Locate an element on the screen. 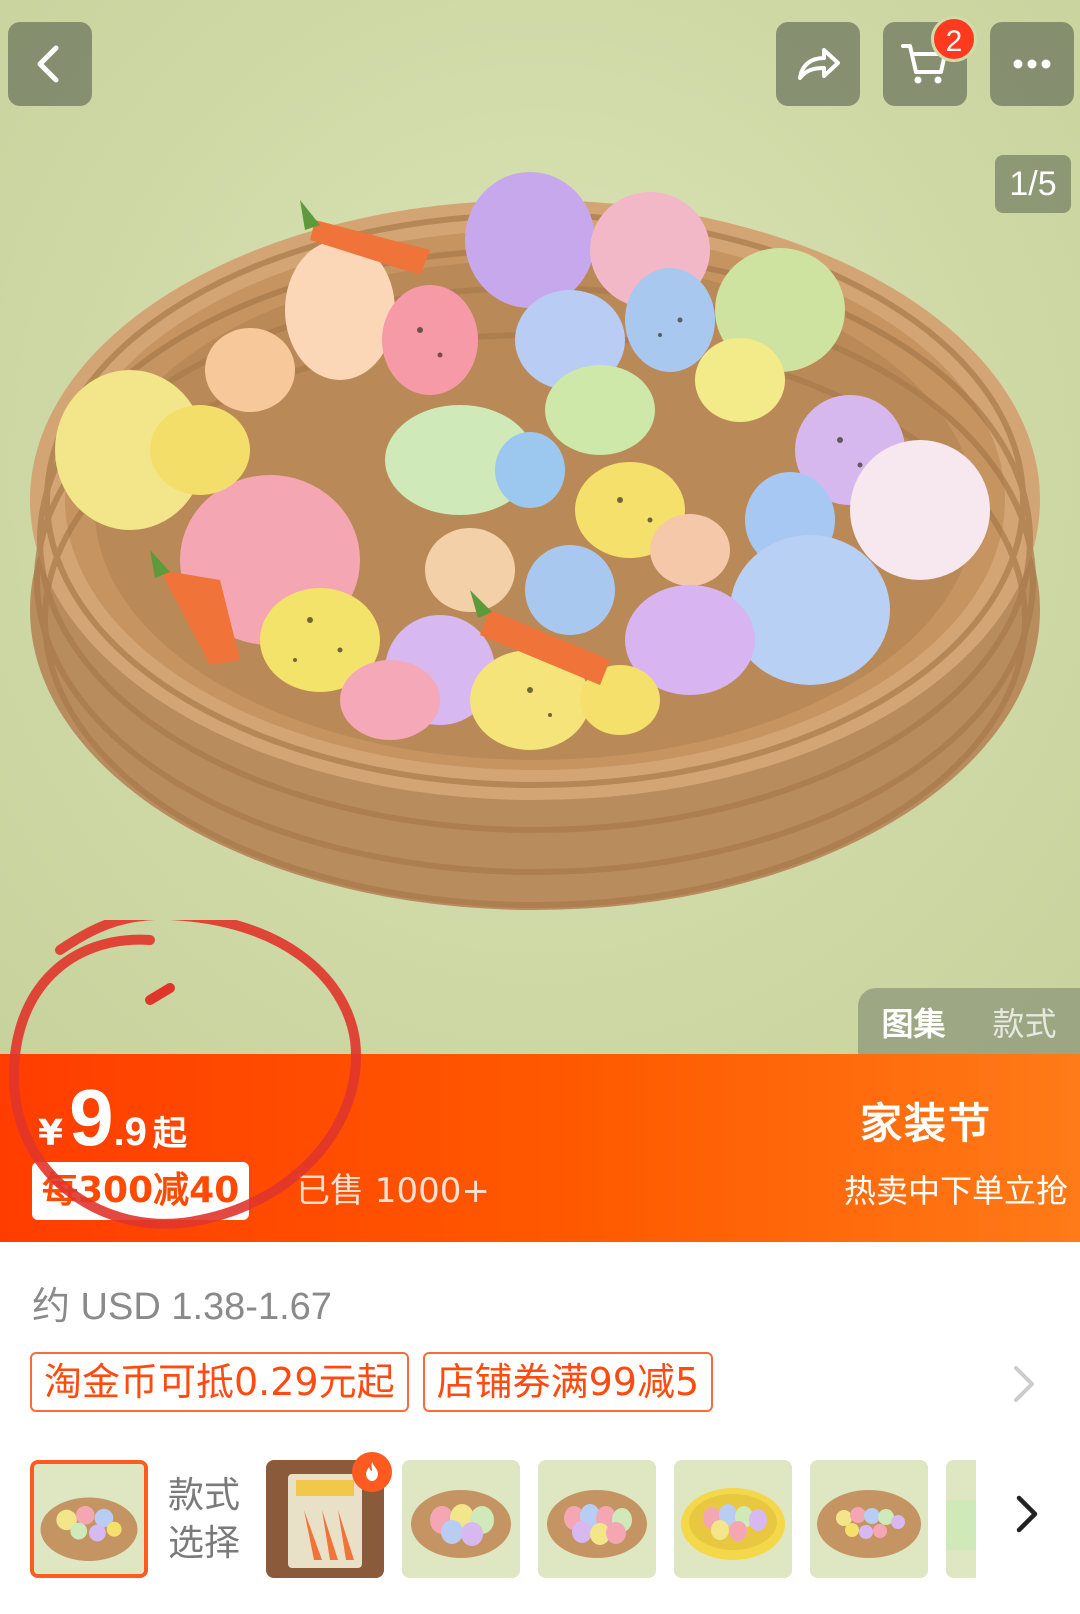 The height and width of the screenshot is (1614, 1080). cart-count-badge: 2 is located at coordinates (954, 39).